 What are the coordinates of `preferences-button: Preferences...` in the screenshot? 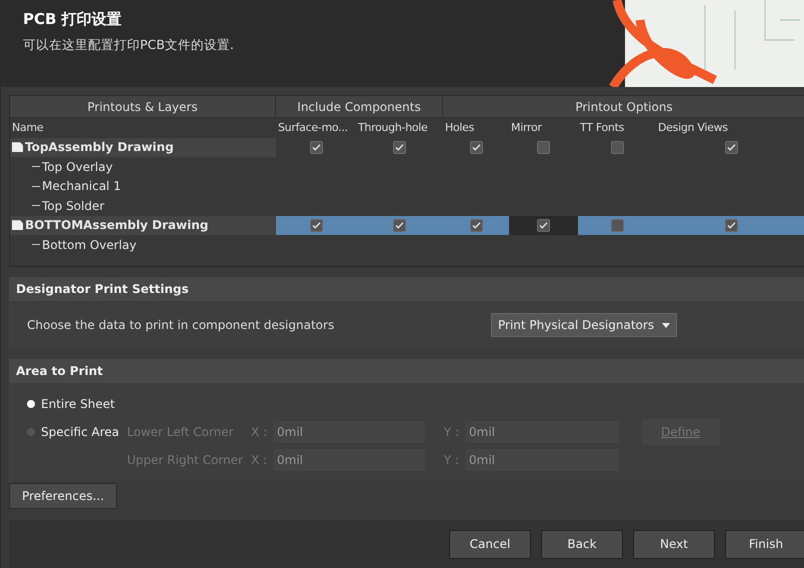 It's located at (63, 496).